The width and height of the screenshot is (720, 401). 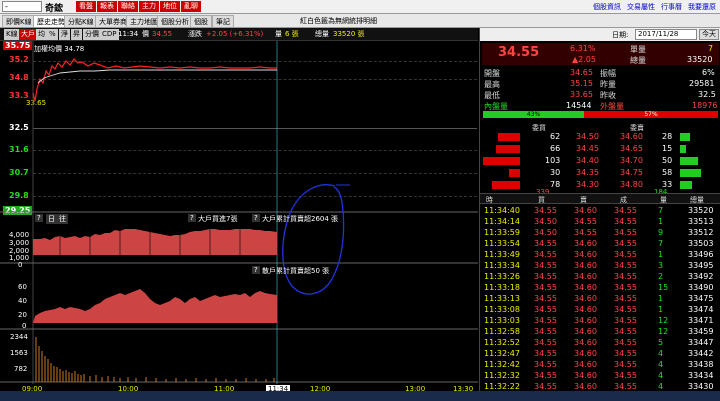 What do you see at coordinates (296, 271) in the screenshot?
I see `sub2-title: 散戶累計買賣超50 張` at bounding box center [296, 271].